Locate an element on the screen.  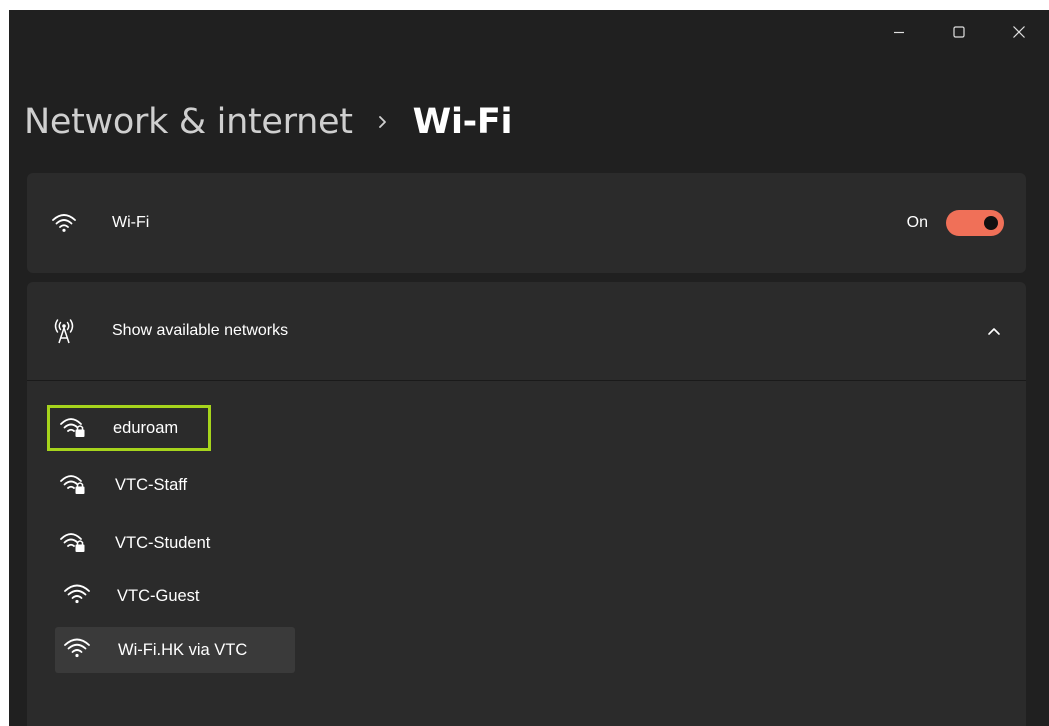
network-item-wifi-hk-via-vtc: Wi-Fi.HK via VTC is located at coordinates (179, 650).